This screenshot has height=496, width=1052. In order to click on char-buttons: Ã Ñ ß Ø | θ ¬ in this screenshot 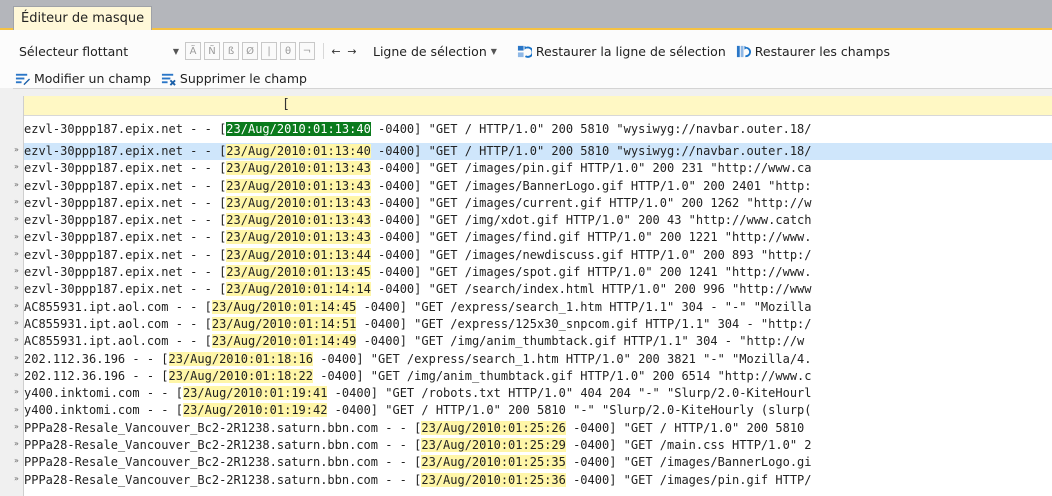, I will do `click(251, 51)`.